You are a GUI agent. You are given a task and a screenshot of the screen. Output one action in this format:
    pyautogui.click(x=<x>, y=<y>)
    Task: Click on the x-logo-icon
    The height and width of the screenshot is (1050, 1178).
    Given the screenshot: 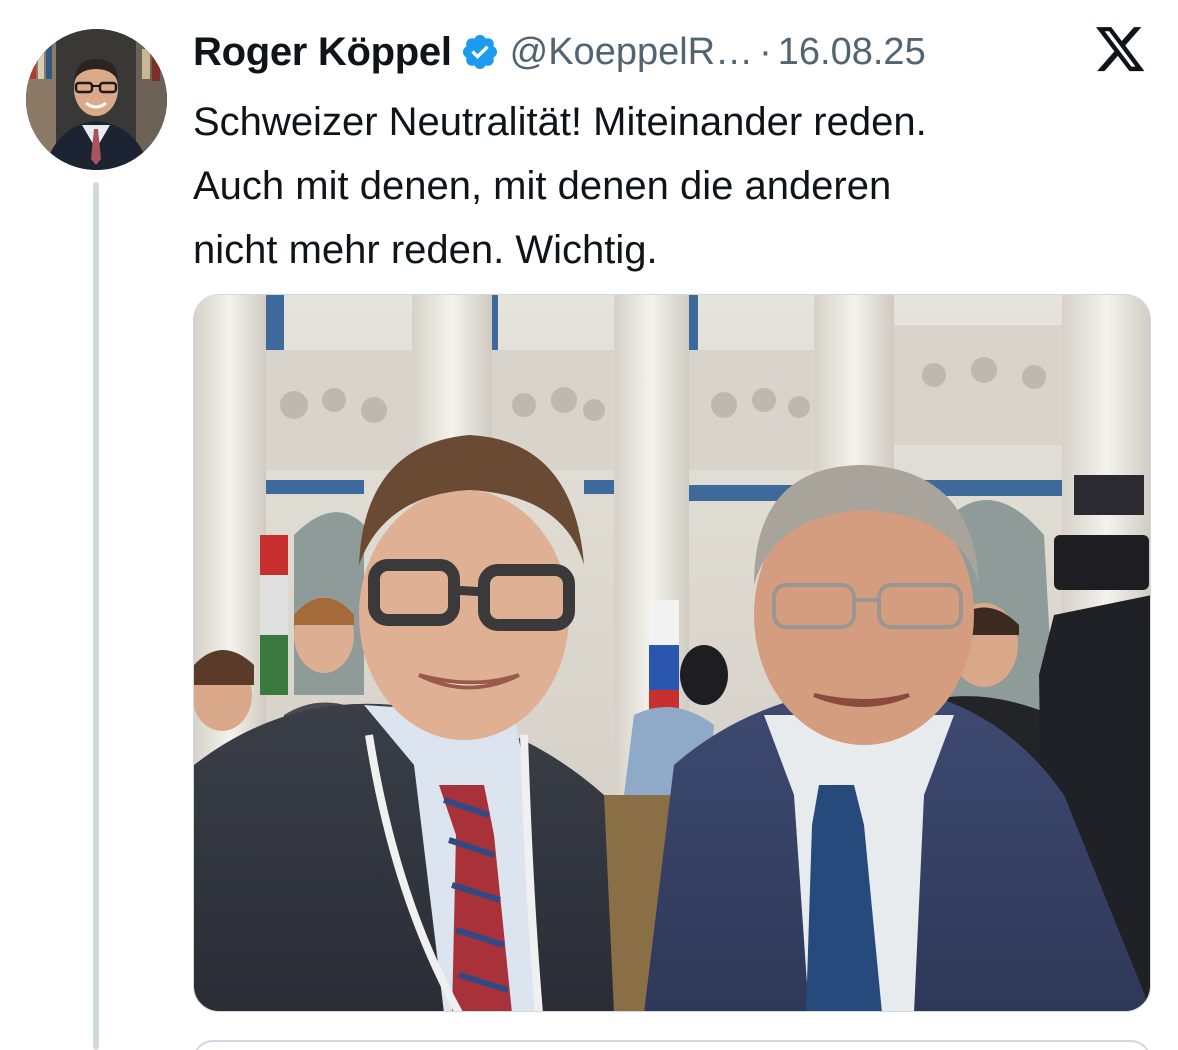 What is the action you would take?
    pyautogui.click(x=1121, y=50)
    